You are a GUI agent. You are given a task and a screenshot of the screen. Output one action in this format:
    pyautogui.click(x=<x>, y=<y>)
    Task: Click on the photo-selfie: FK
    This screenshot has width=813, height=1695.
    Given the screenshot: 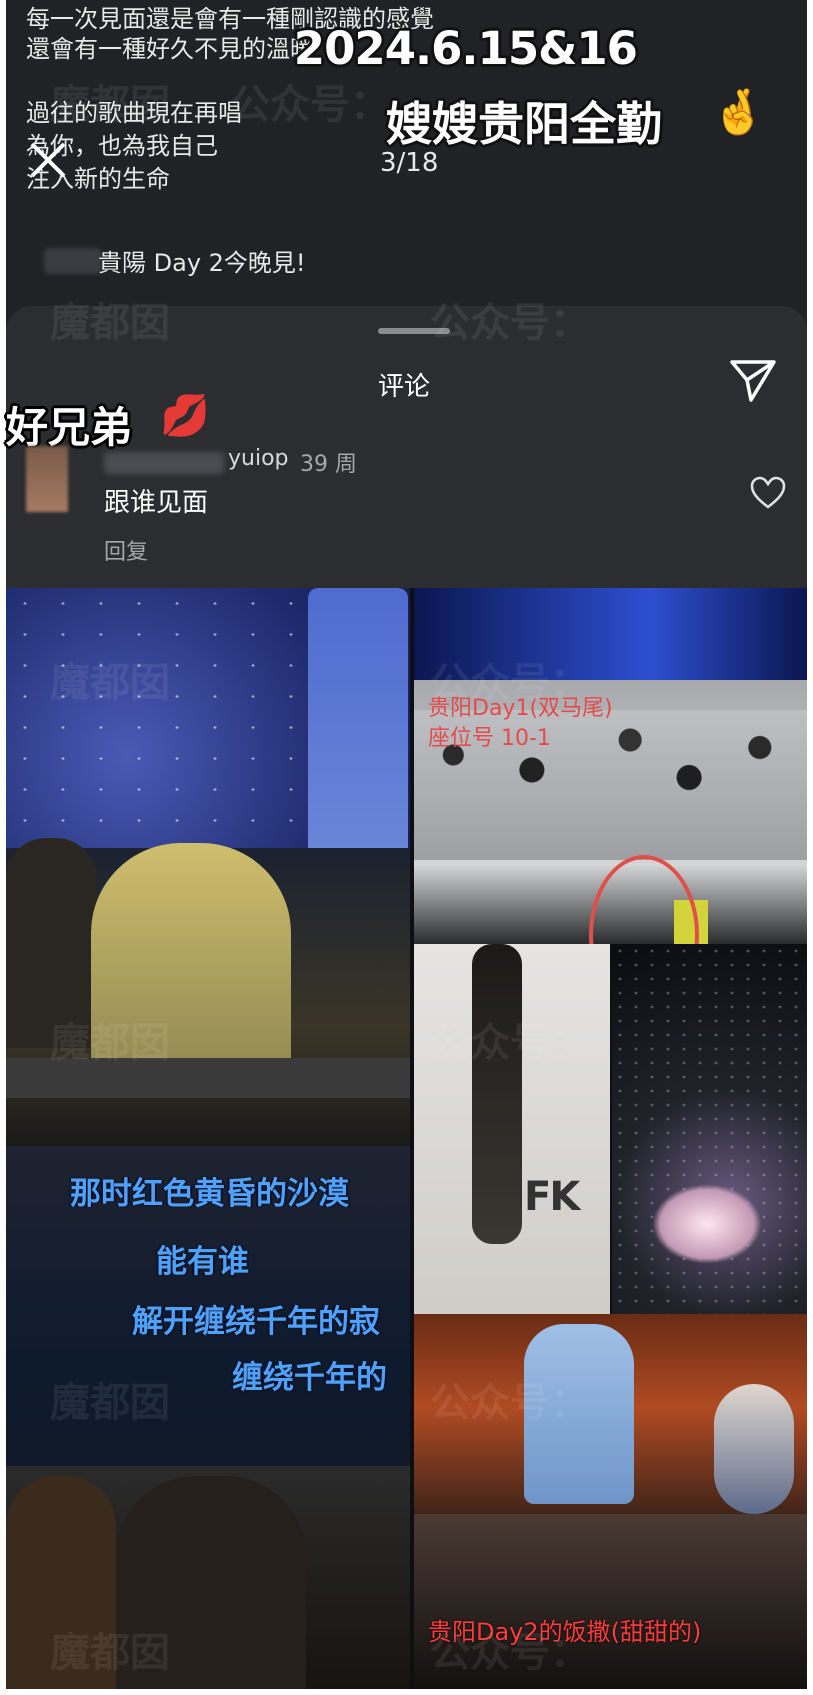 What is the action you would take?
    pyautogui.click(x=512, y=1129)
    